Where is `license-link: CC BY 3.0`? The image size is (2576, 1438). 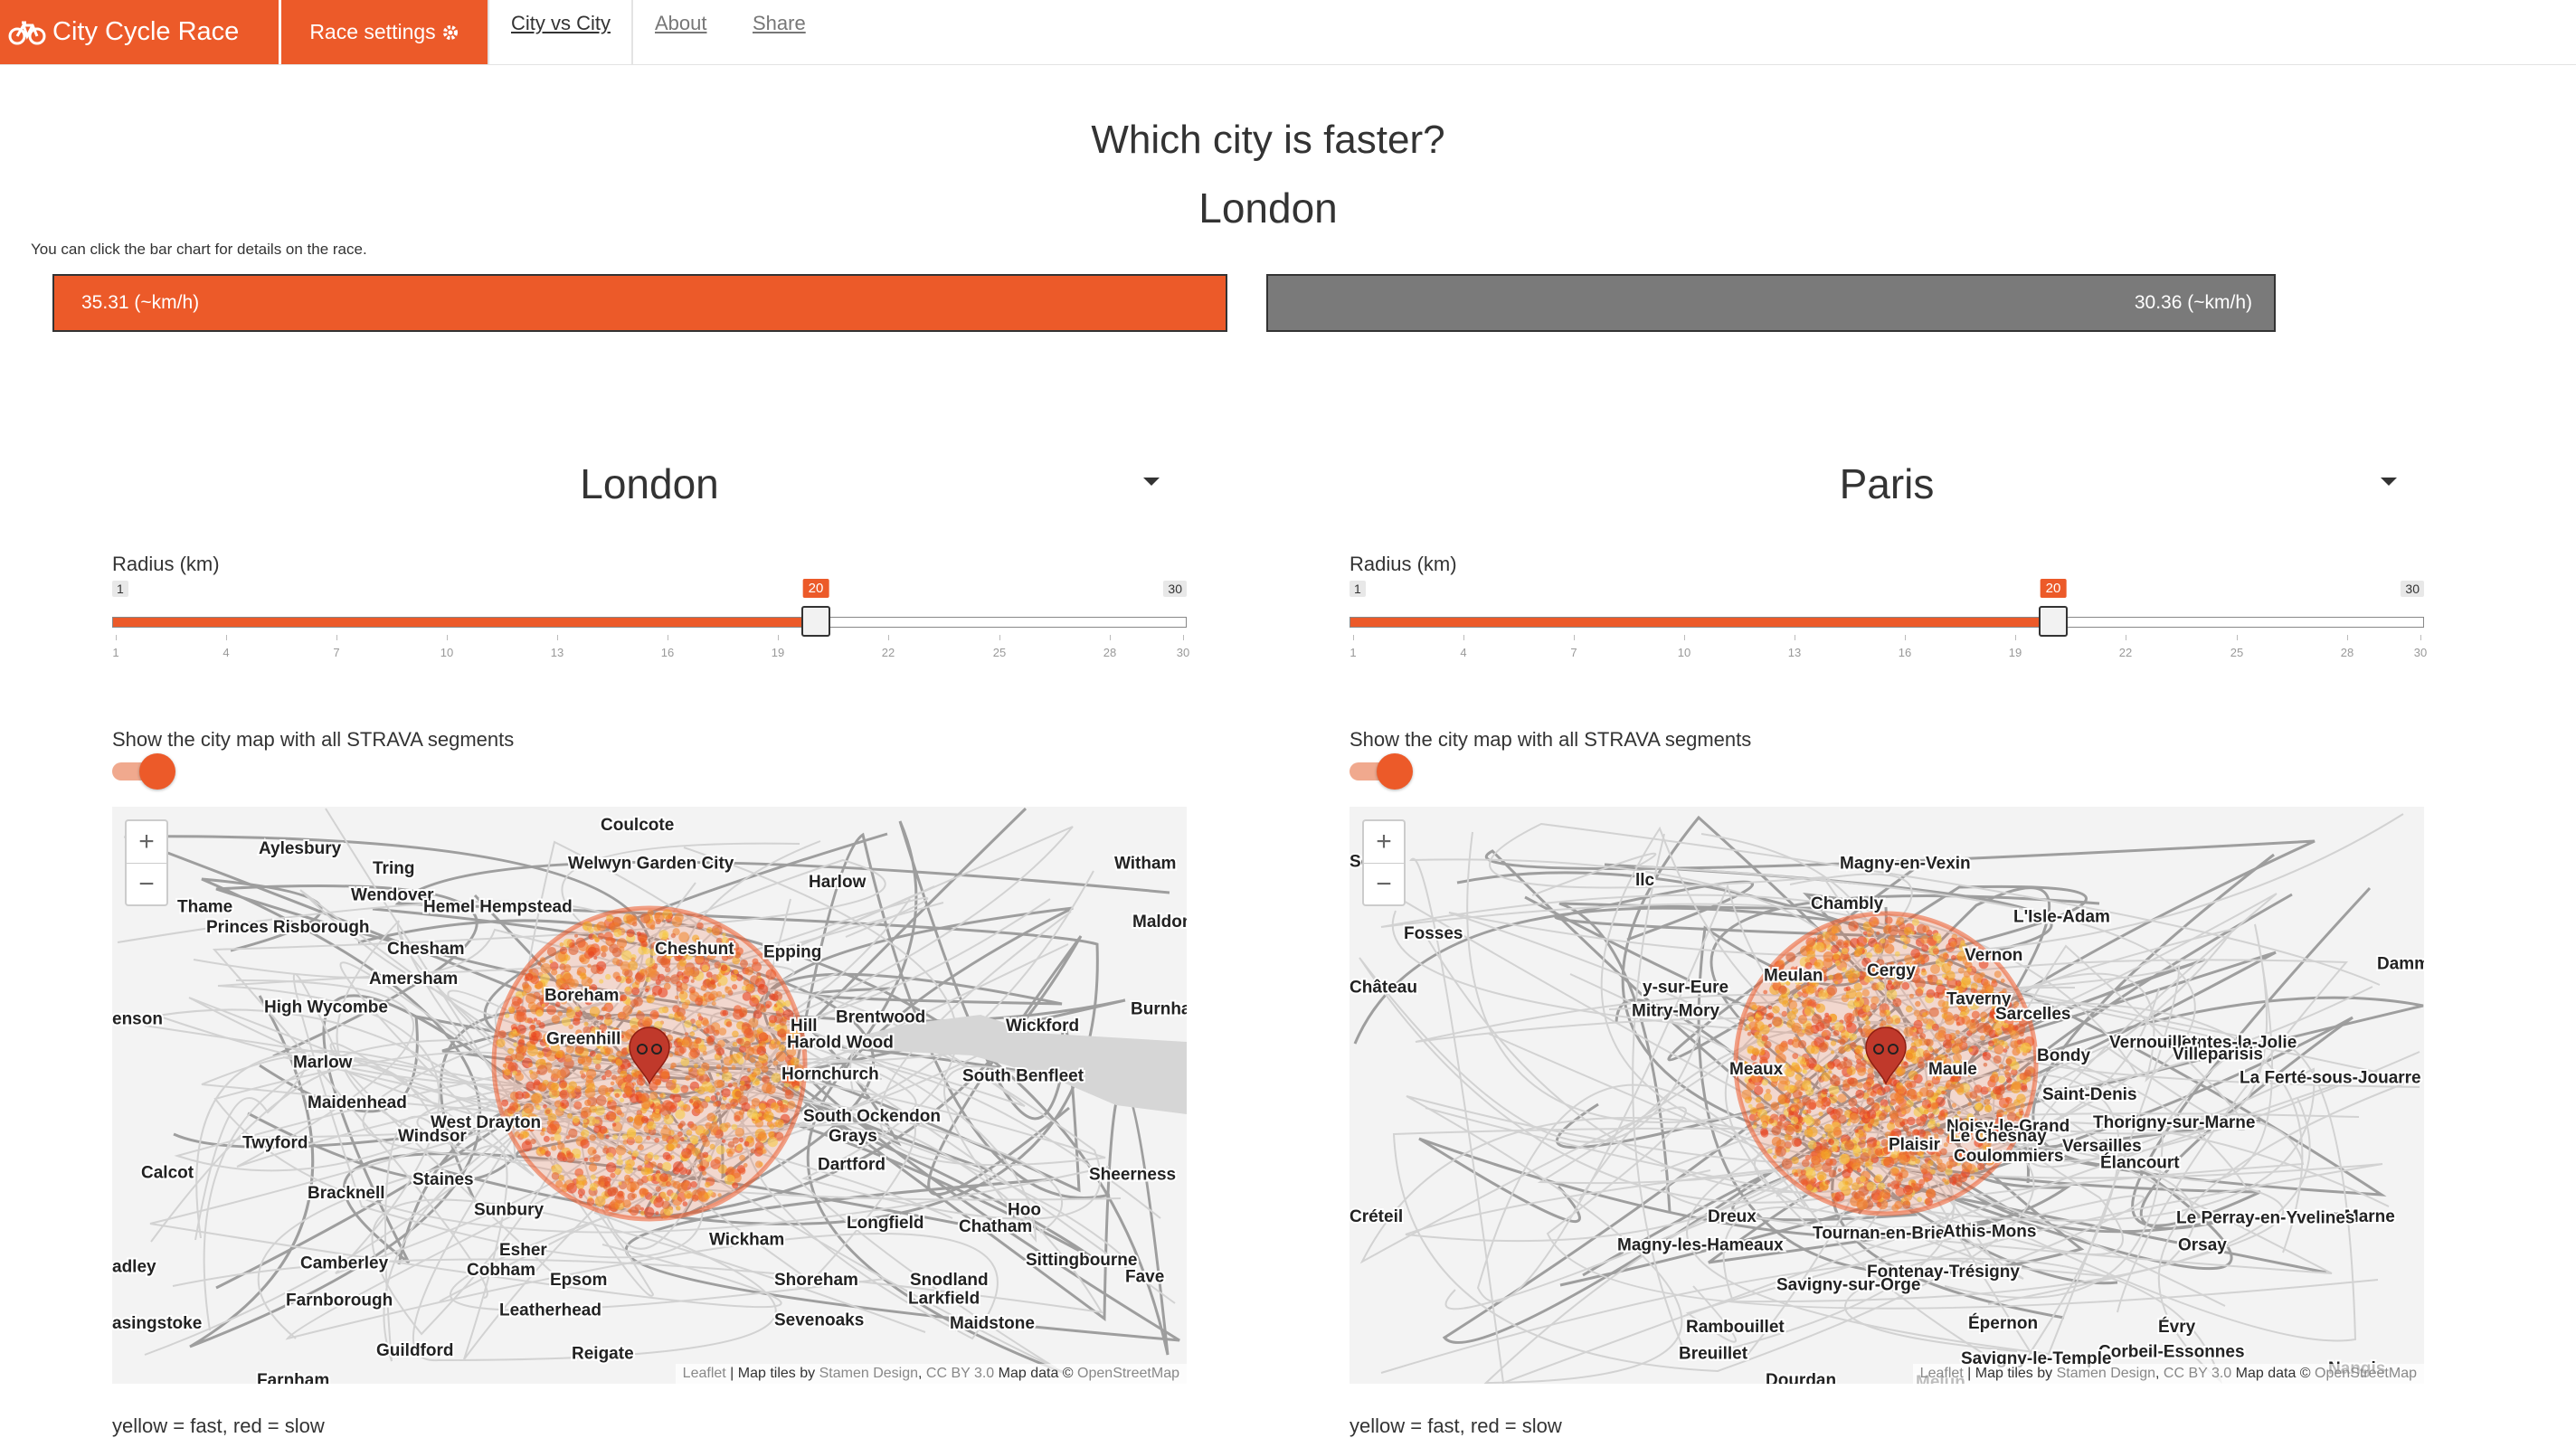
license-link: CC BY 3.0 is located at coordinates (2197, 1373).